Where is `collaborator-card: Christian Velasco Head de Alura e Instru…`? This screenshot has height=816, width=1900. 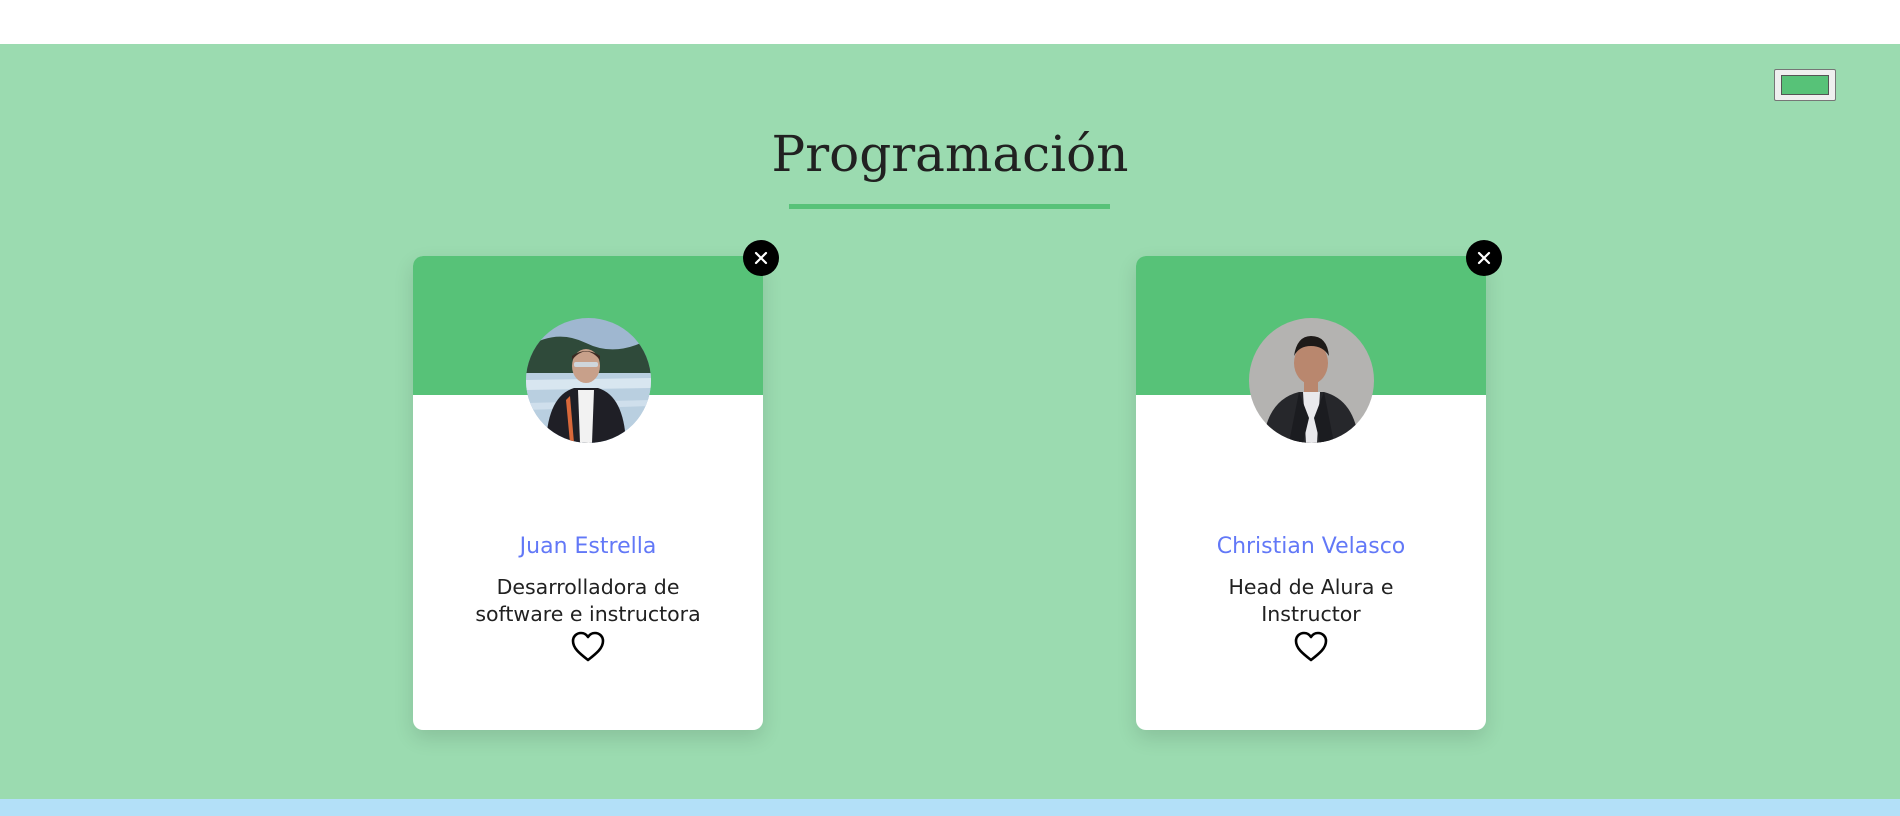 collaborator-card: Christian Velasco Head de Alura e Instru… is located at coordinates (1311, 493).